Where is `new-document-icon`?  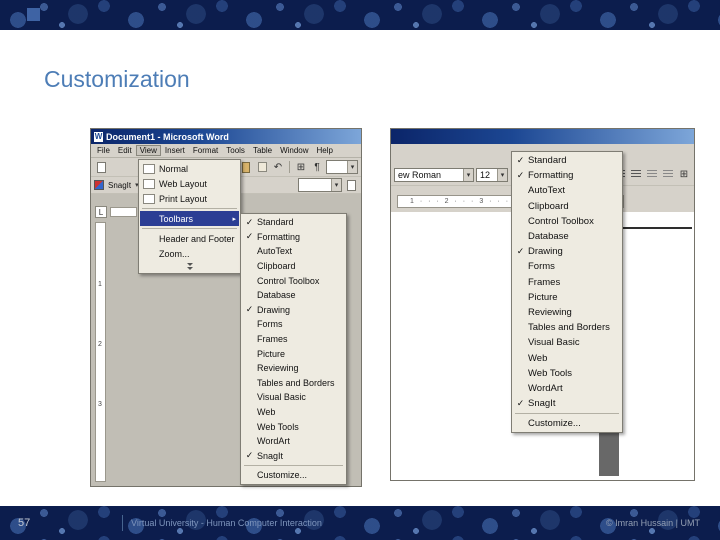 new-document-icon is located at coordinates (101, 167).